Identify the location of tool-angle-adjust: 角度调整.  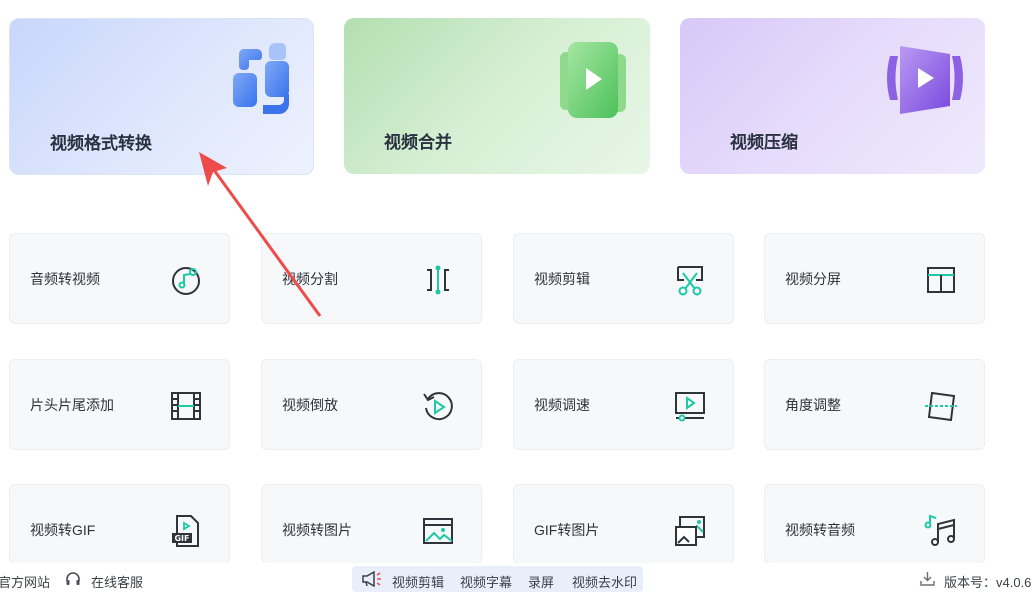
(874, 404).